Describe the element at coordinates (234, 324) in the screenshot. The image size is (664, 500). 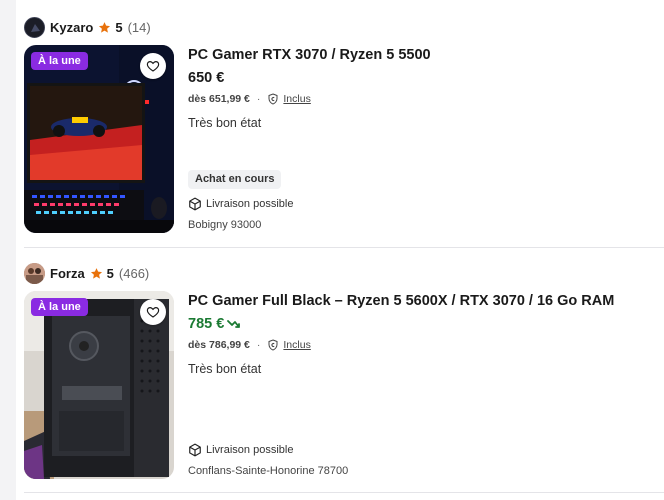
I see `trend-down-icon` at that location.